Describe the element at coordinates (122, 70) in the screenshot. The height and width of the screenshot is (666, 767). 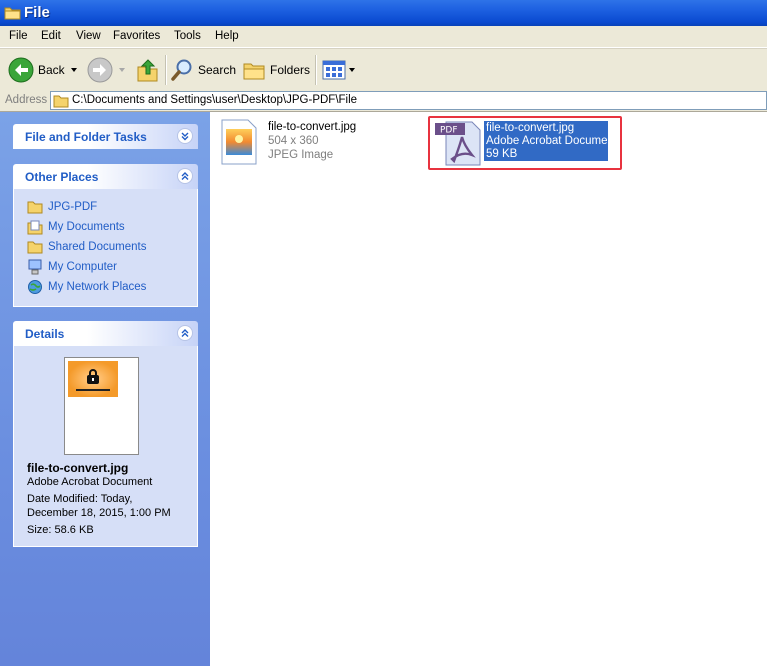
I see `forward-dropdown-icon` at that location.